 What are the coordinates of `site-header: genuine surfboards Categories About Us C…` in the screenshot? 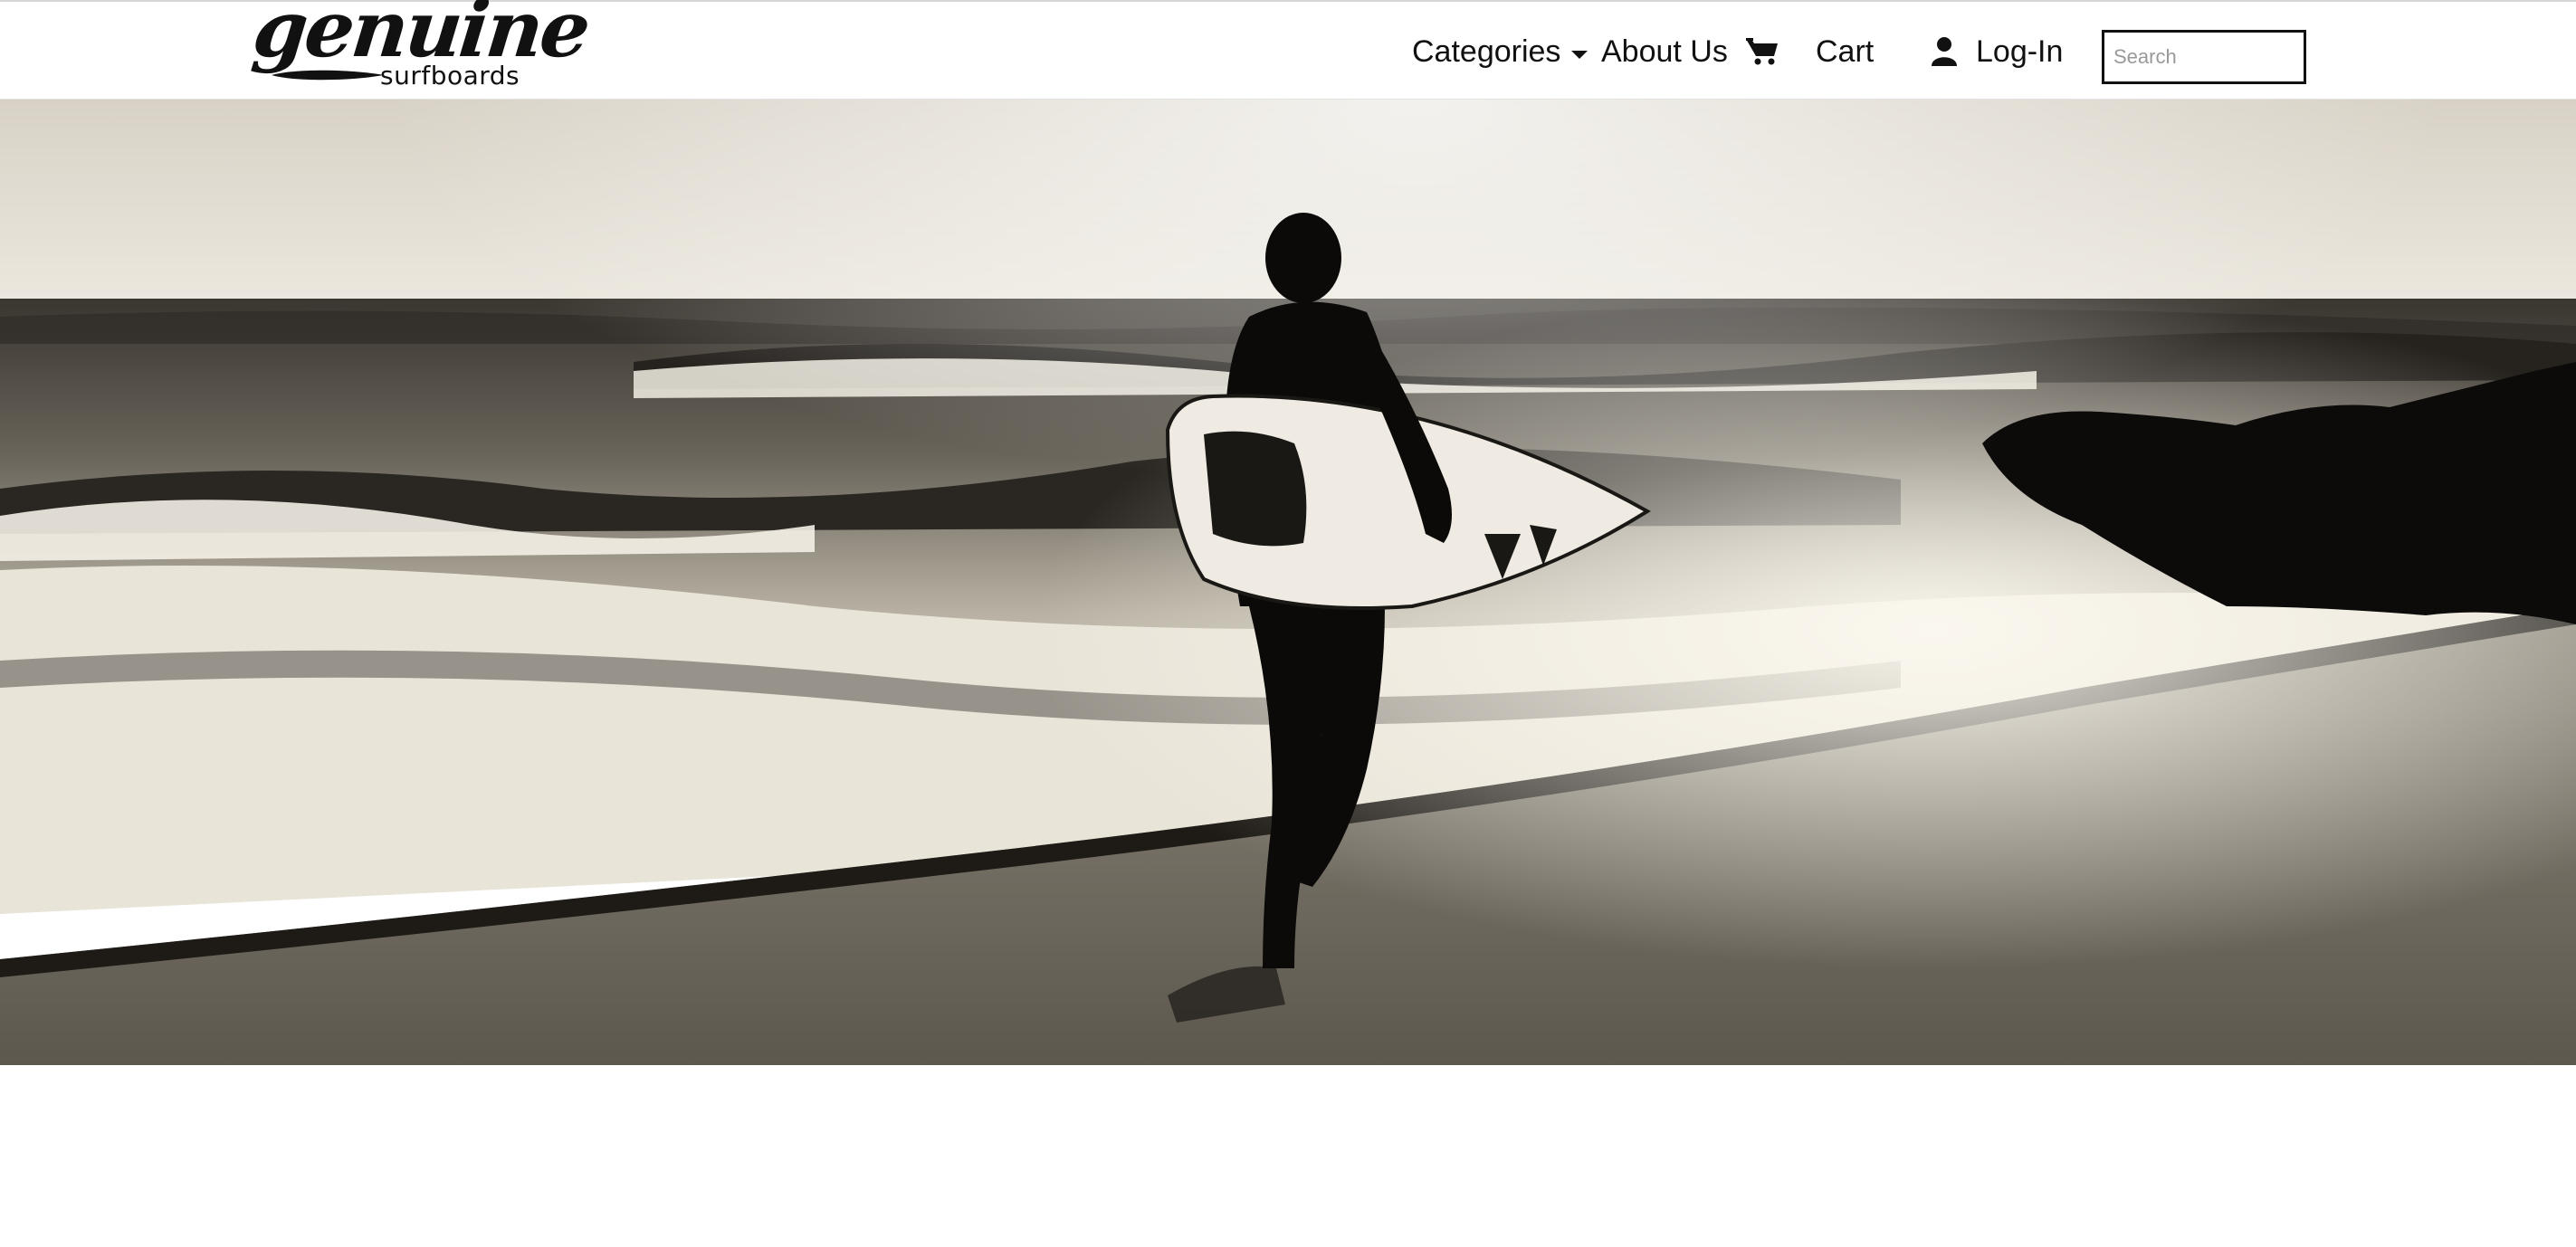 It's located at (1288, 50).